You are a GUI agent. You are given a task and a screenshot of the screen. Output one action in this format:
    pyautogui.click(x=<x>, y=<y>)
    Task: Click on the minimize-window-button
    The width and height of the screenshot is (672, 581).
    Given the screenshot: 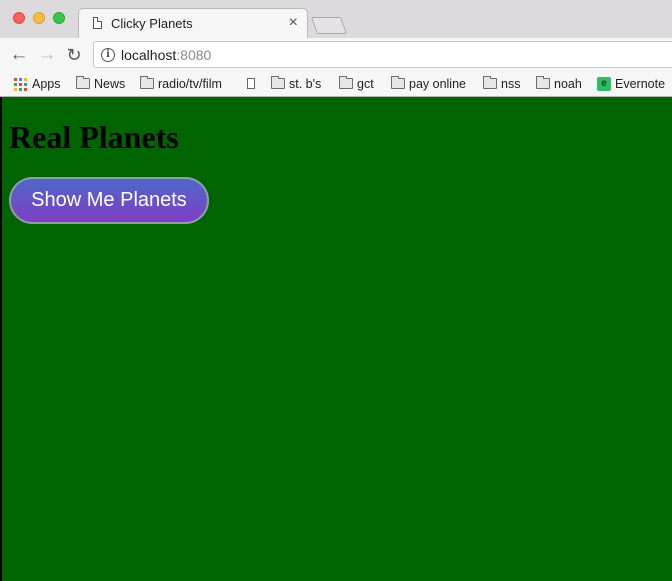 What is the action you would take?
    pyautogui.click(x=39, y=18)
    